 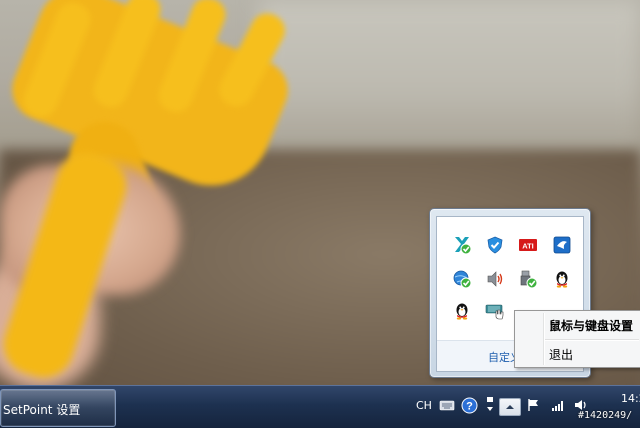 What do you see at coordinates (462, 279) in the screenshot?
I see `globe-check-icon` at bounding box center [462, 279].